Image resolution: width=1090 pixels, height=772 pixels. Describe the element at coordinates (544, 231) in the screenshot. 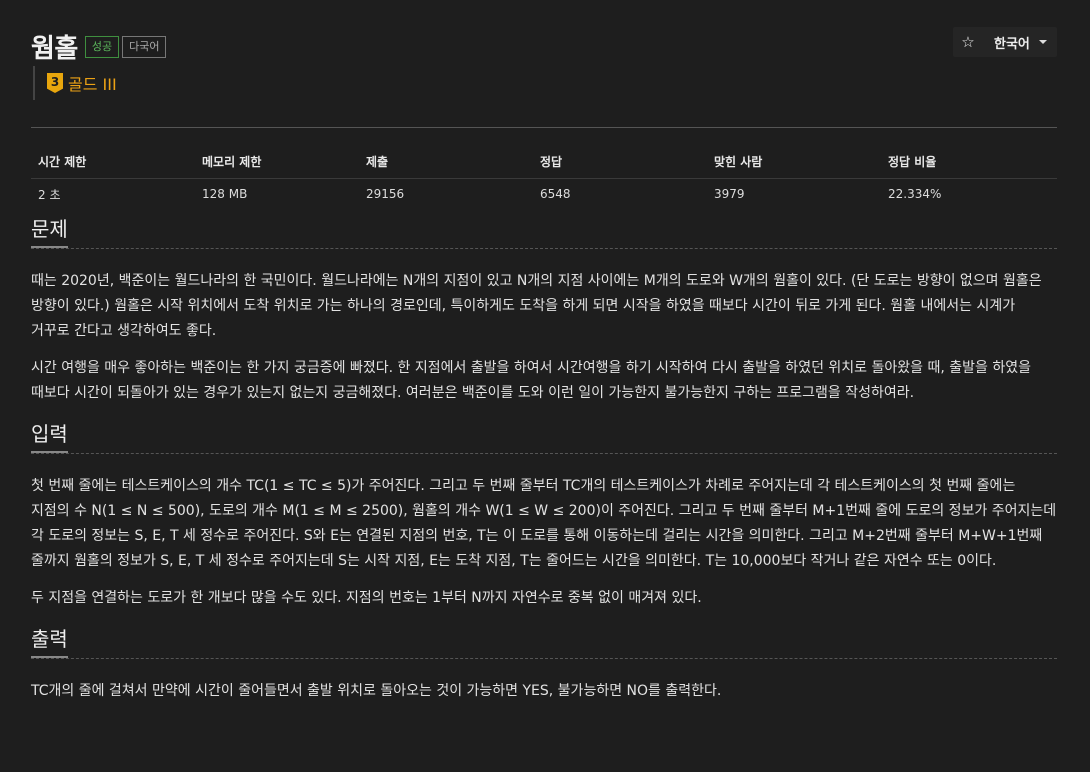

I see `section-heading: 문제` at that location.